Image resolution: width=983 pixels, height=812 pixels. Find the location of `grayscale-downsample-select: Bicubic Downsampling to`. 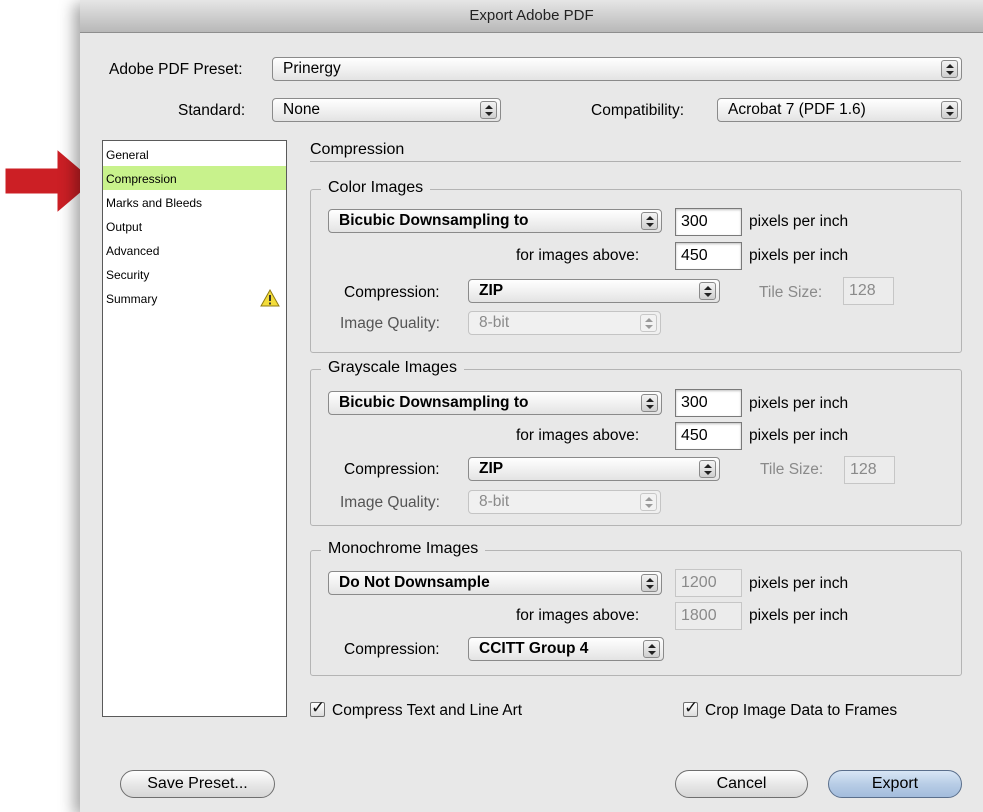

grayscale-downsample-select: Bicubic Downsampling to is located at coordinates (495, 403).